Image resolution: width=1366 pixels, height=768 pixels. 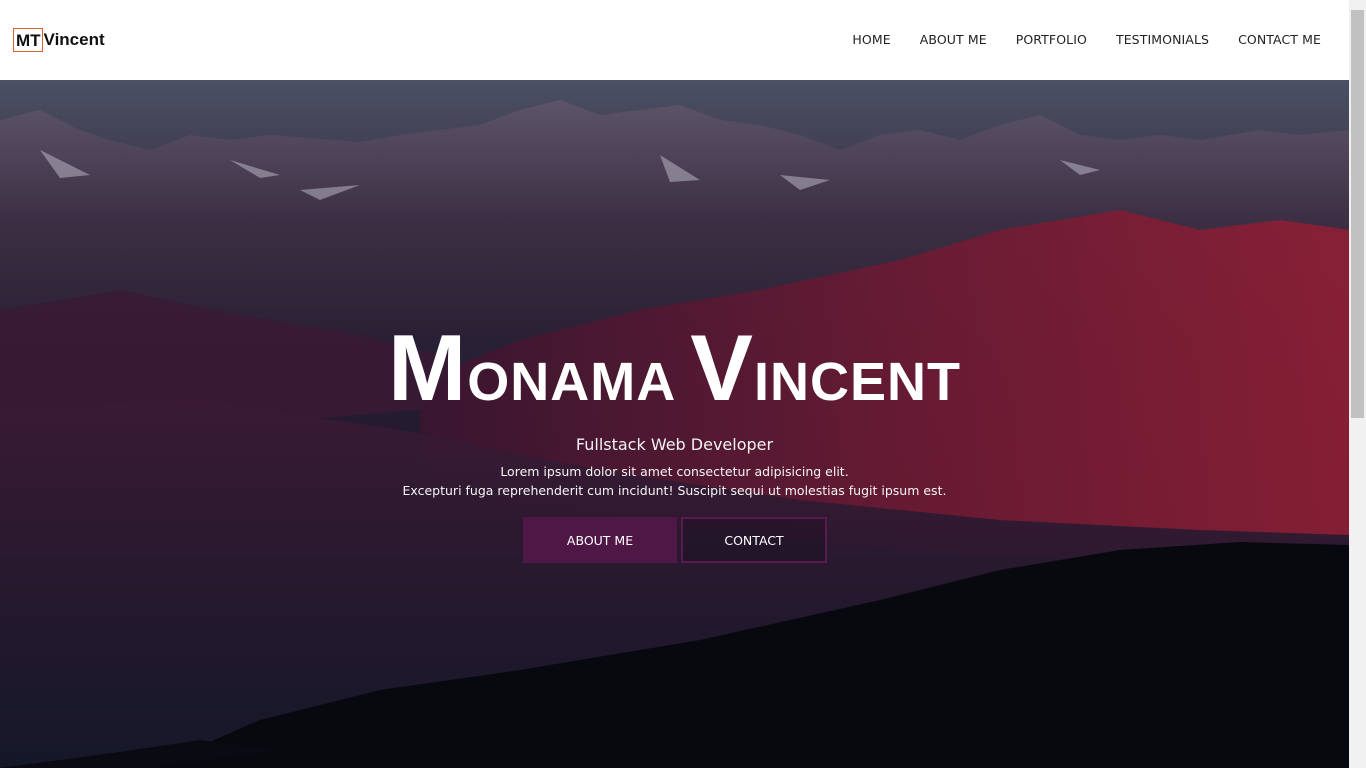 I want to click on brand-logo: MT Vincent, so click(x=59, y=40).